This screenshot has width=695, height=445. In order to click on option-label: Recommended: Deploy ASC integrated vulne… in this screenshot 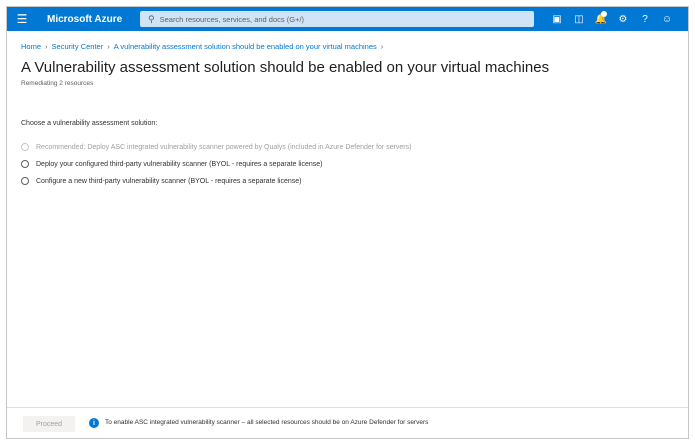, I will do `click(224, 147)`.